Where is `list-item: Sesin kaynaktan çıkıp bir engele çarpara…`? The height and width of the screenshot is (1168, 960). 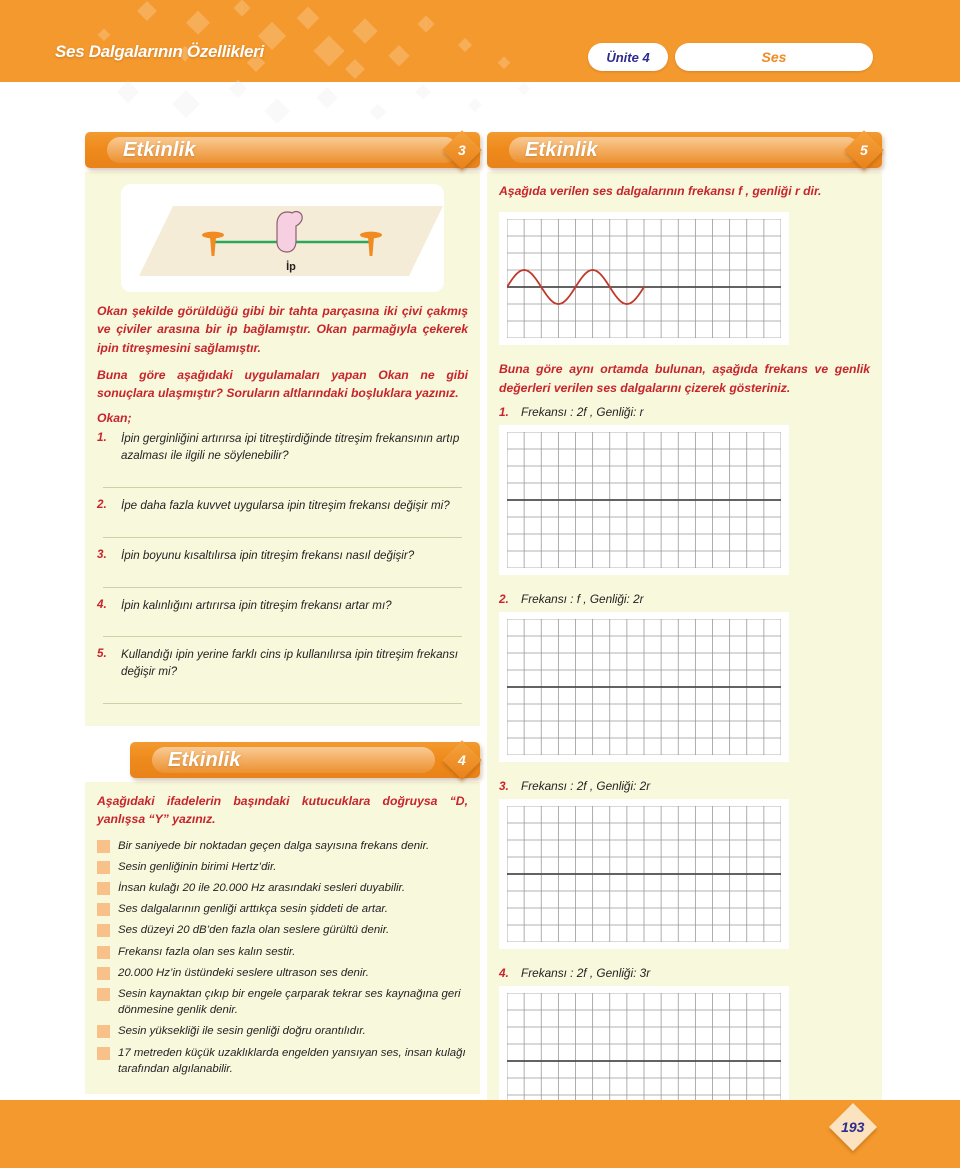 list-item: Sesin kaynaktan çıkıp bir engele çarpara… is located at coordinates (282, 1002).